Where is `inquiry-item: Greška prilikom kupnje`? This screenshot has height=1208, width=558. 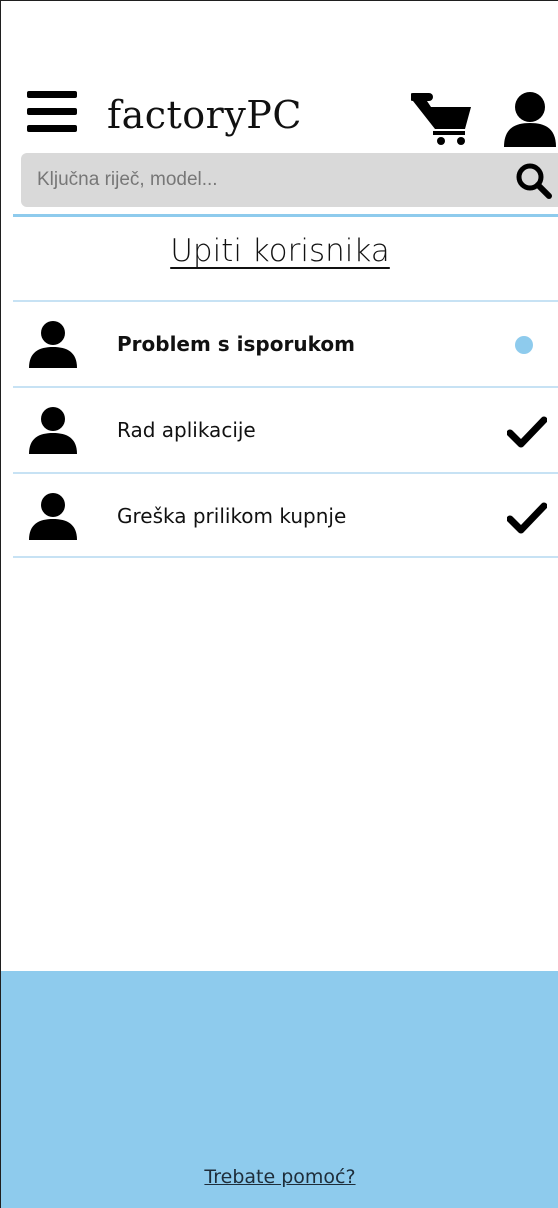
inquiry-item: Greška prilikom kupnje is located at coordinates (285, 515).